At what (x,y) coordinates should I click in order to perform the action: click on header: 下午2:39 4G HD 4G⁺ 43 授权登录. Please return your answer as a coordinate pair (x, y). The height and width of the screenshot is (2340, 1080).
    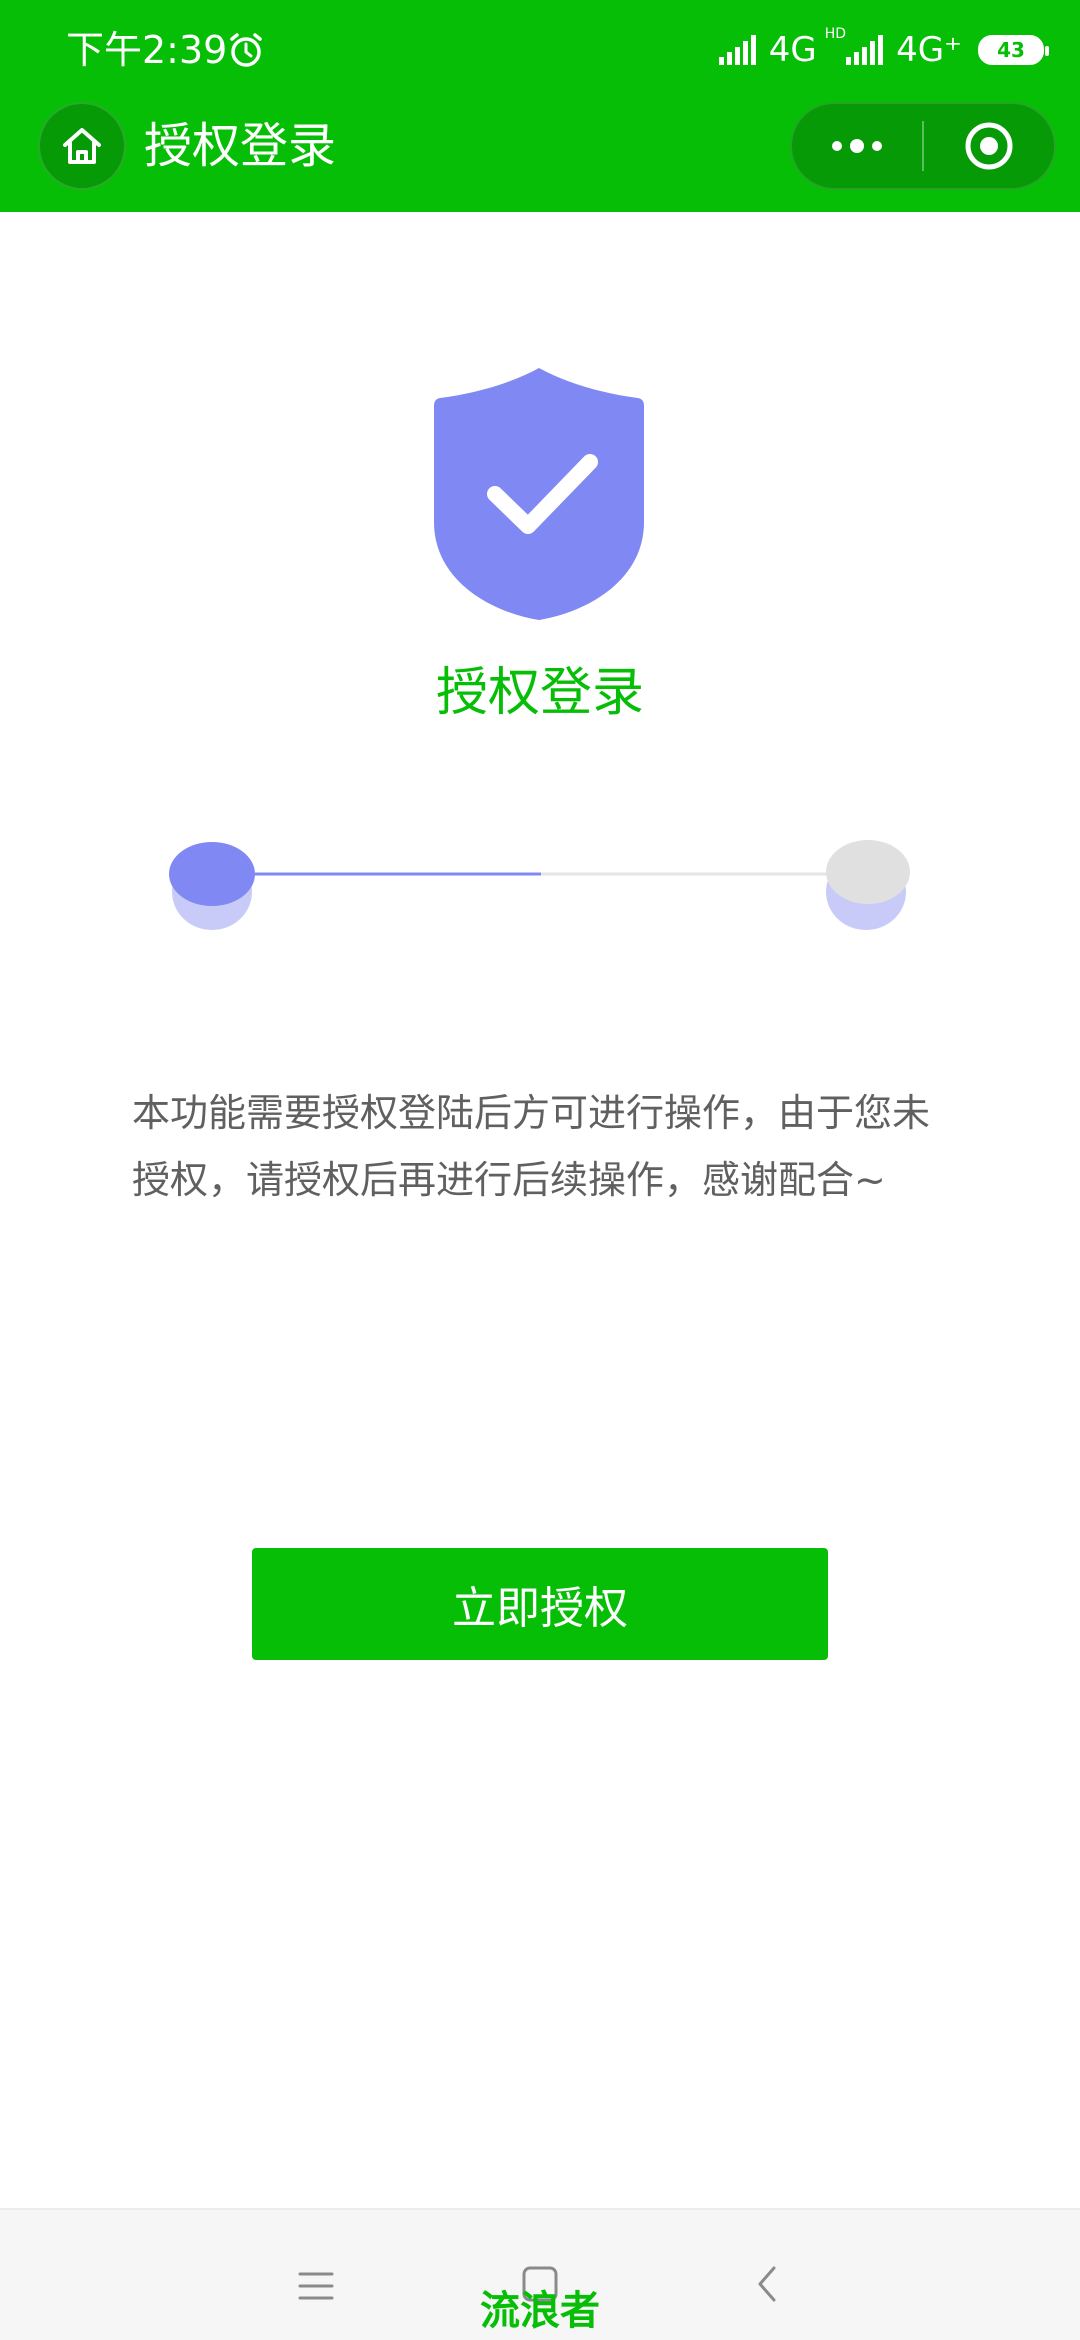
    Looking at the image, I should click on (540, 106).